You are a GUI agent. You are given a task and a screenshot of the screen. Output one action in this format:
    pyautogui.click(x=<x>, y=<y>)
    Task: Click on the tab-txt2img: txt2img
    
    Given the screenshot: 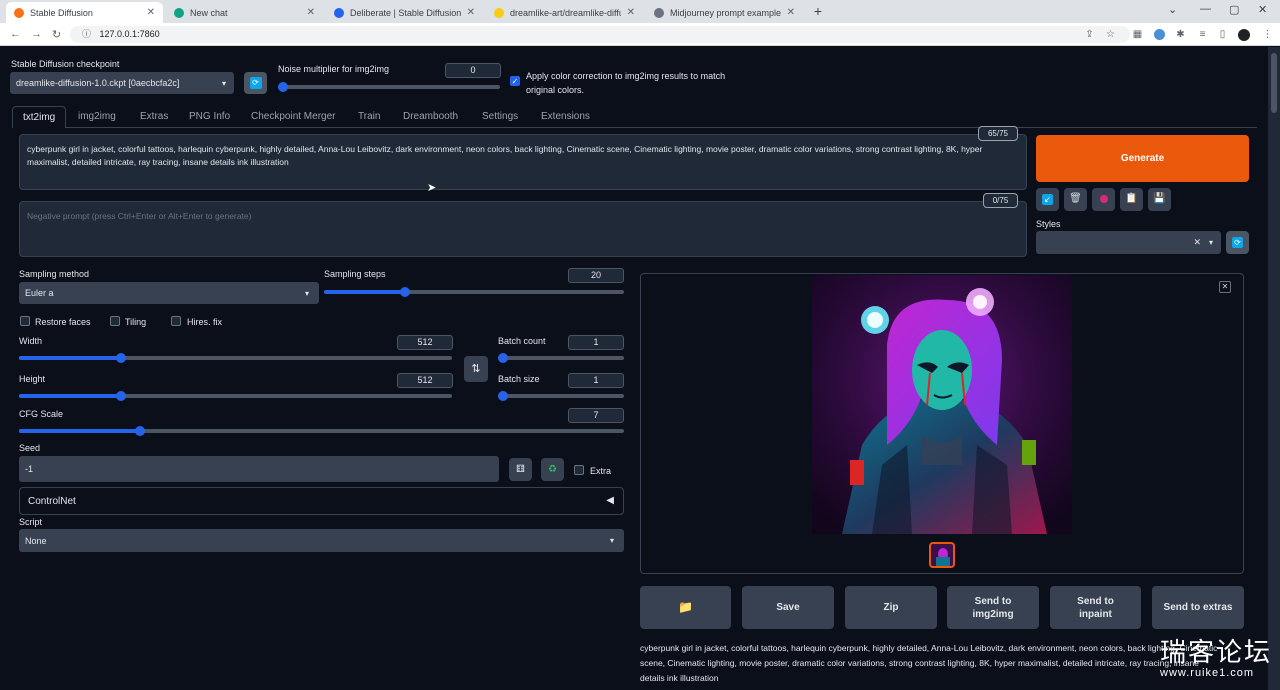 What is the action you would take?
    pyautogui.click(x=39, y=117)
    